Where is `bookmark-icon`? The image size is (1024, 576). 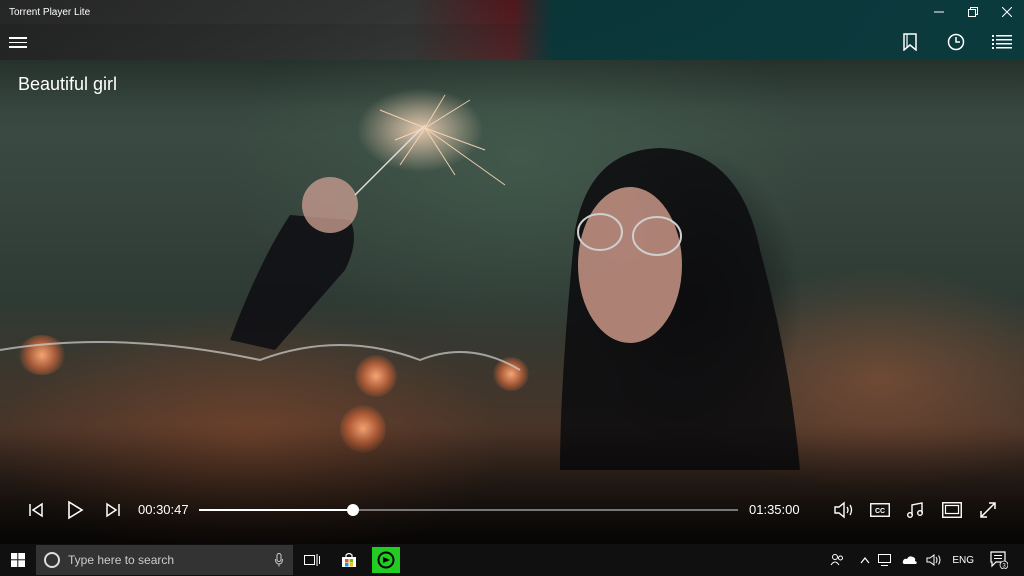 bookmark-icon is located at coordinates (910, 42).